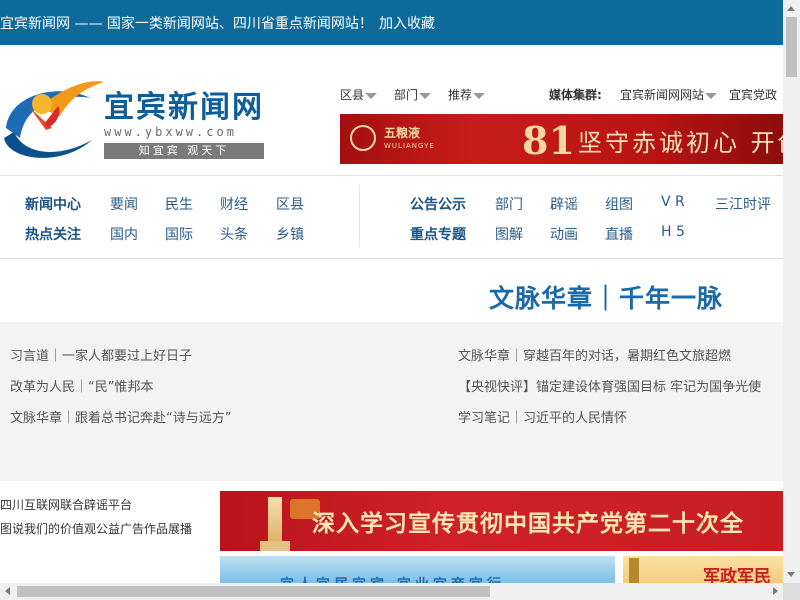 The width and height of the screenshot is (800, 600). What do you see at coordinates (179, 234) in the screenshot?
I see `nav-international: 国际` at bounding box center [179, 234].